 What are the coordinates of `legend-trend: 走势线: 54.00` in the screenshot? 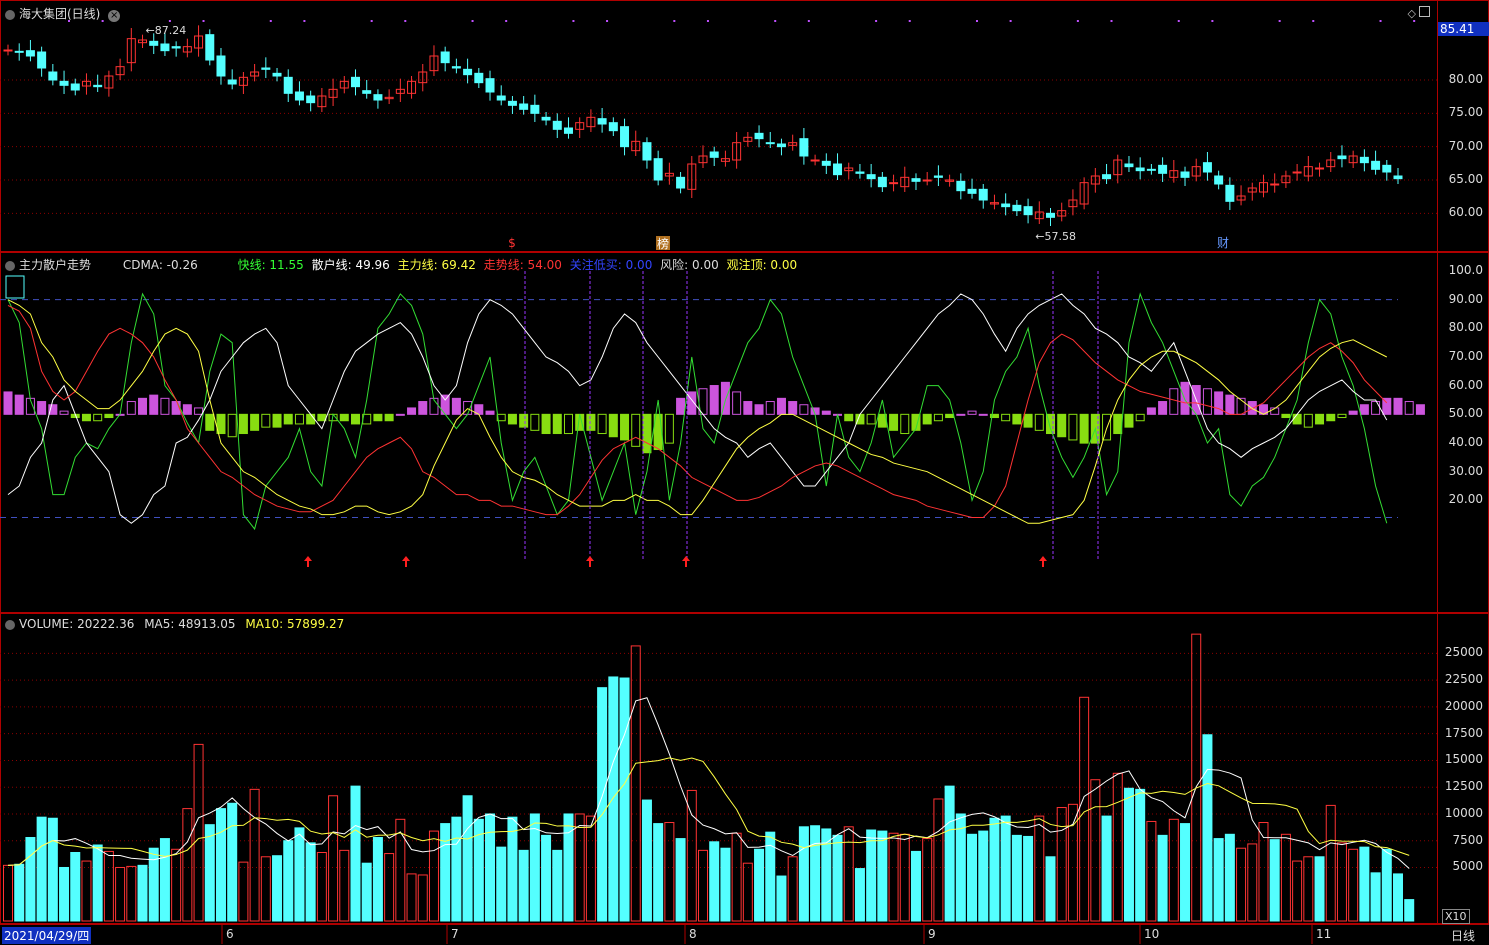 It's located at (522, 265).